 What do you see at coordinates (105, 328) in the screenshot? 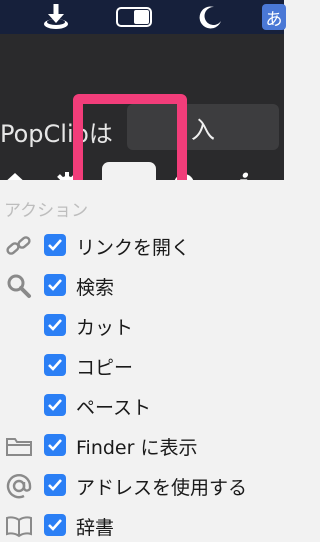
I see `list-item-label: カット` at bounding box center [105, 328].